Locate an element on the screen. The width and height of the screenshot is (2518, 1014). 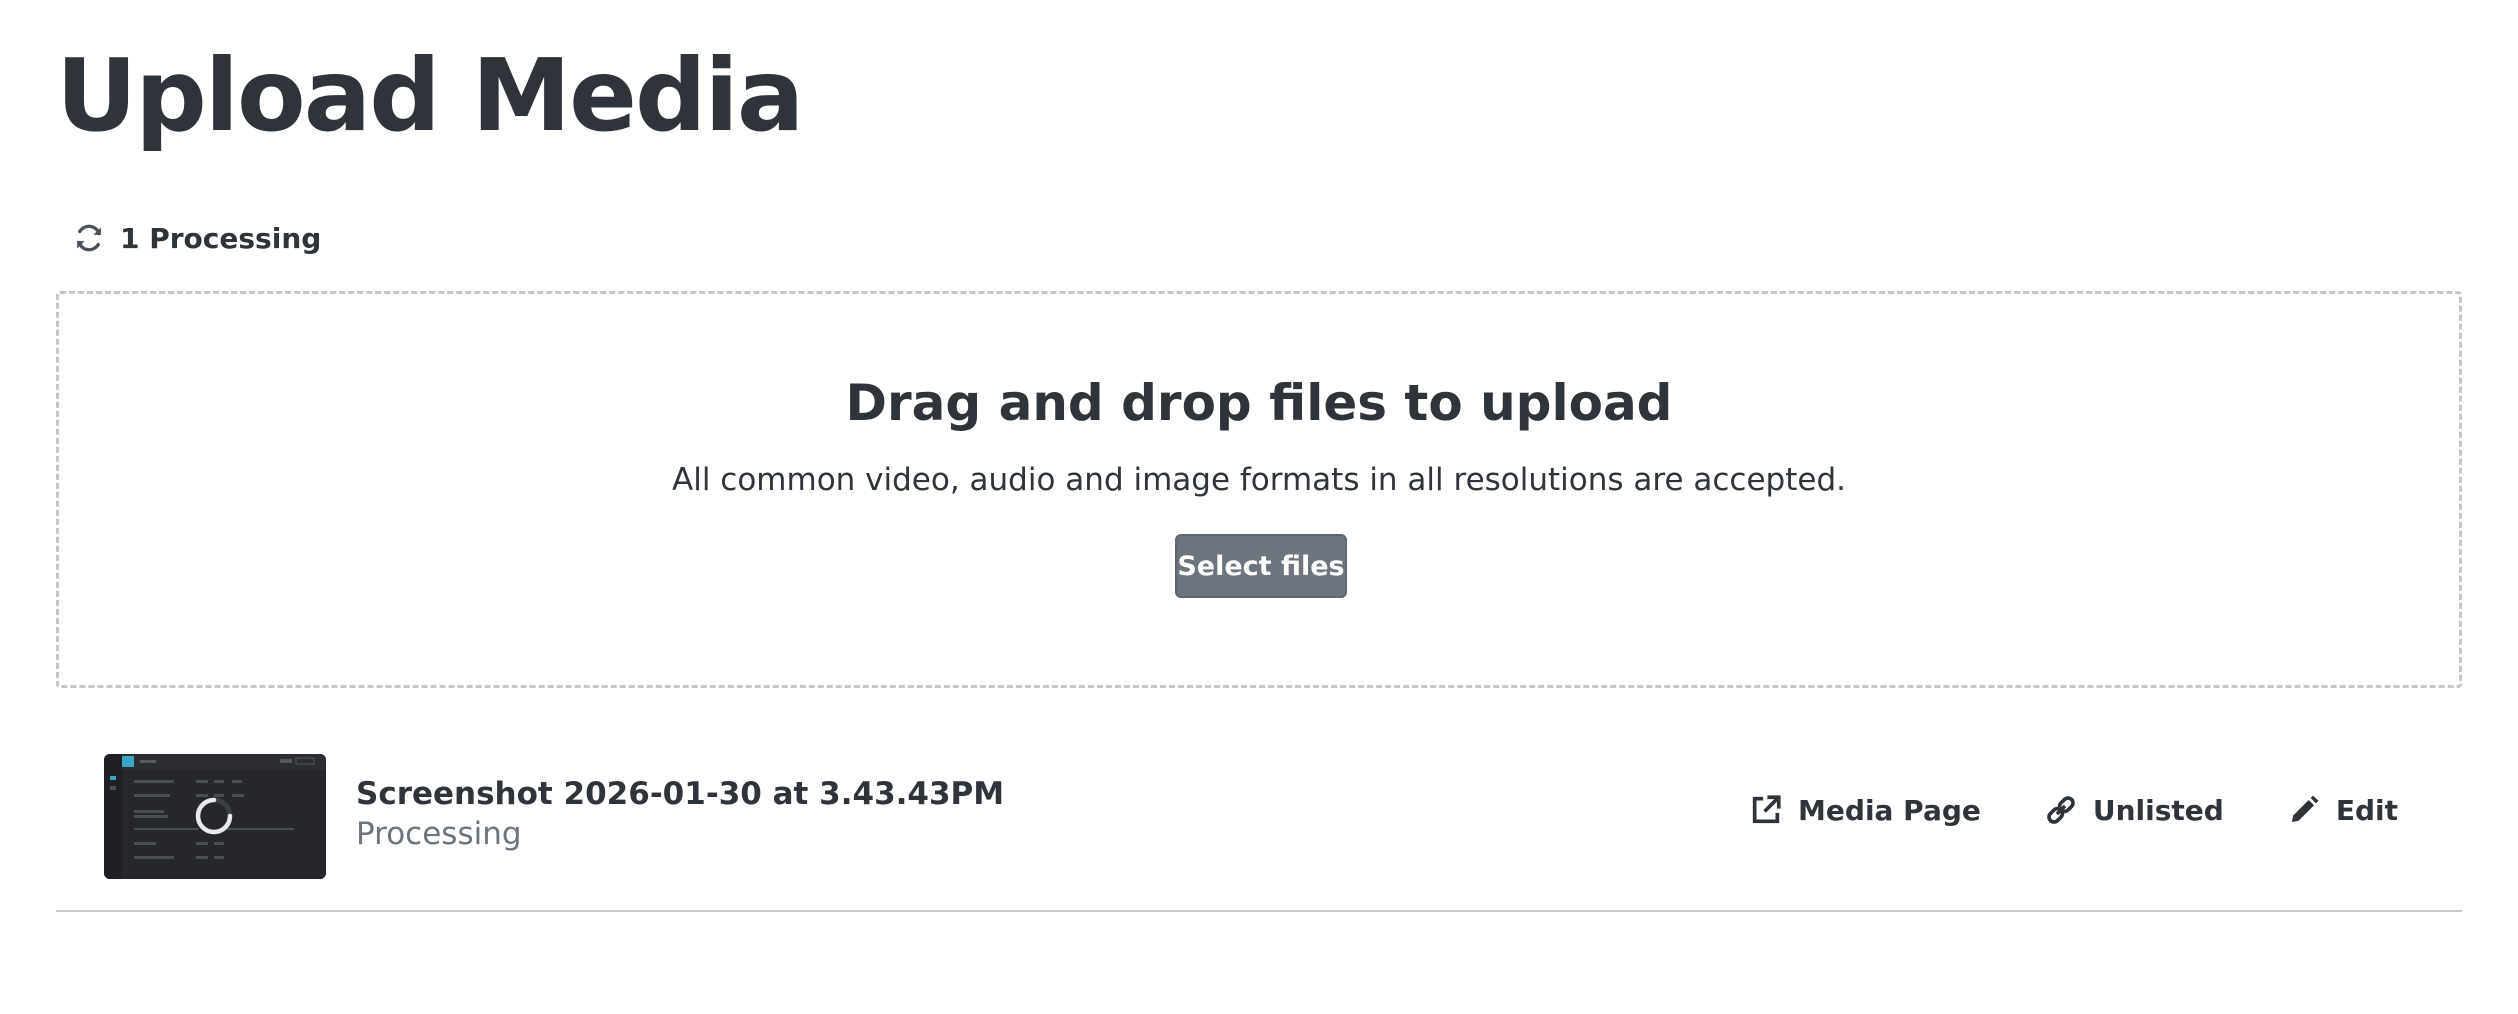
visibility-unlisted-button: Unlisted is located at coordinates (2133, 810).